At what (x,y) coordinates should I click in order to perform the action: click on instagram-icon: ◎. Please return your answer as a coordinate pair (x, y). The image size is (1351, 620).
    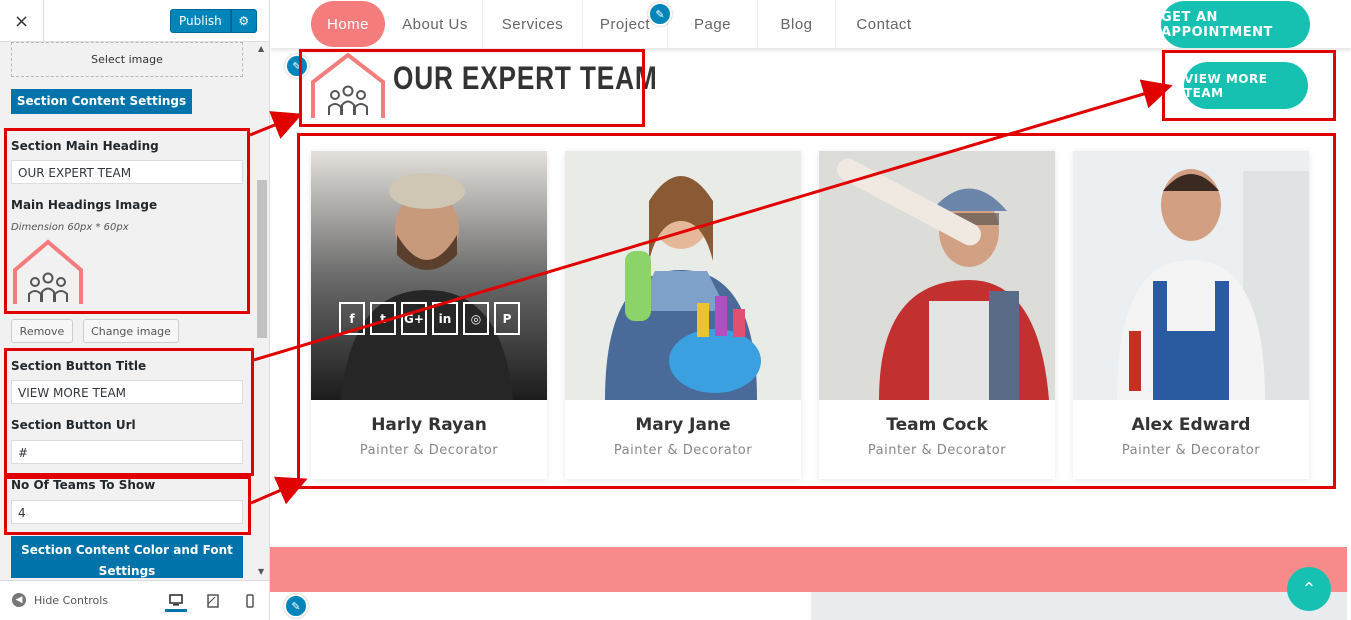
    Looking at the image, I should click on (476, 318).